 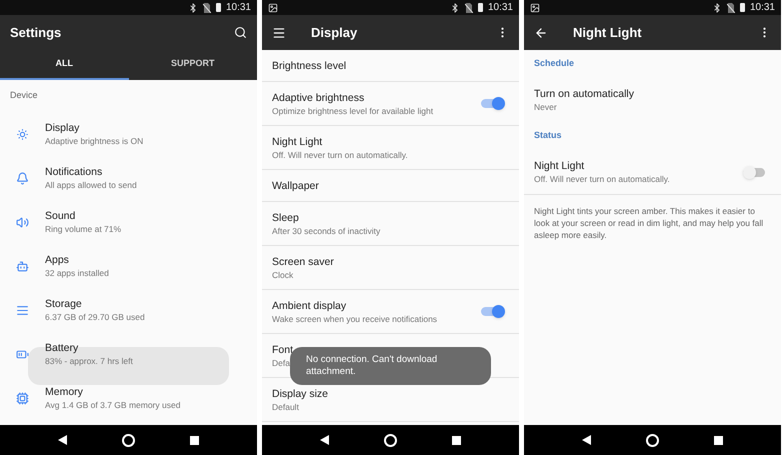 I want to click on tab: ALL, so click(x=64, y=65).